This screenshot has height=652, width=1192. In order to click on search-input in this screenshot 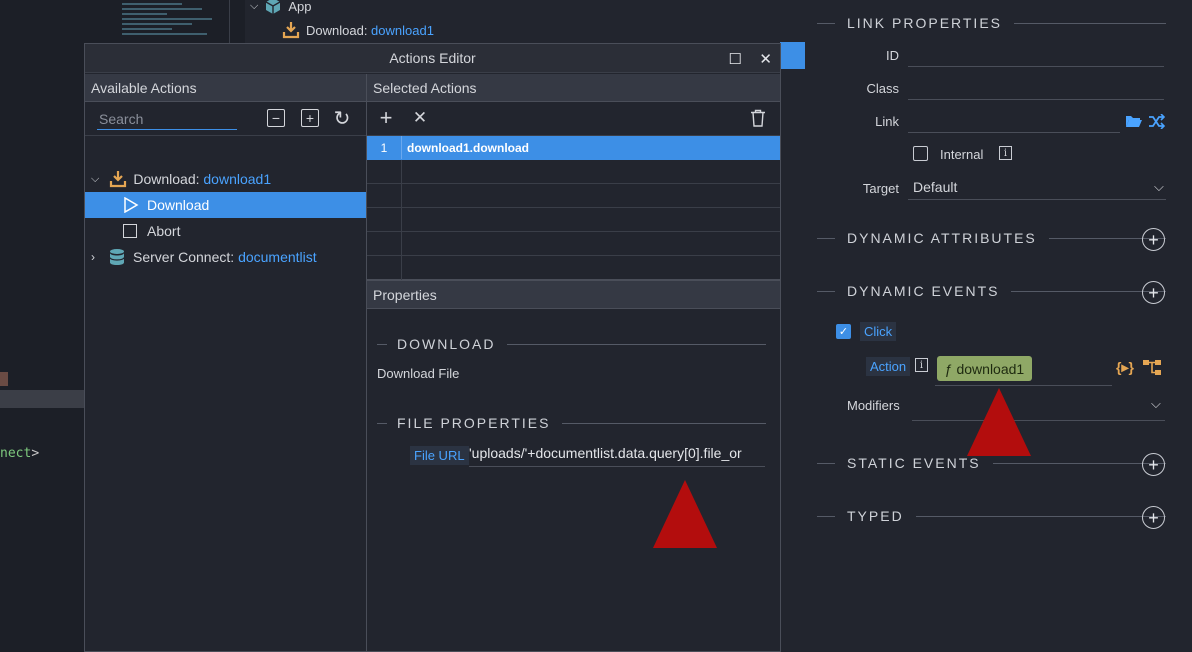, I will do `click(167, 119)`.